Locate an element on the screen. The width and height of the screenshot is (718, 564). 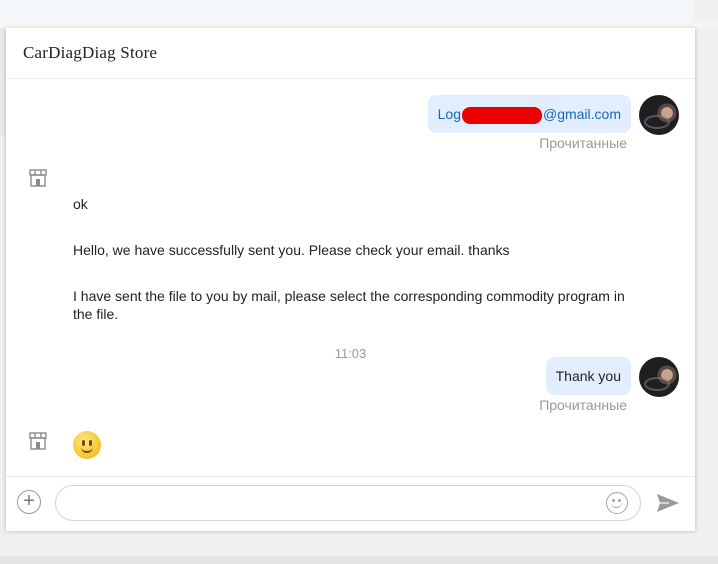
redaction-mark is located at coordinates (501, 115).